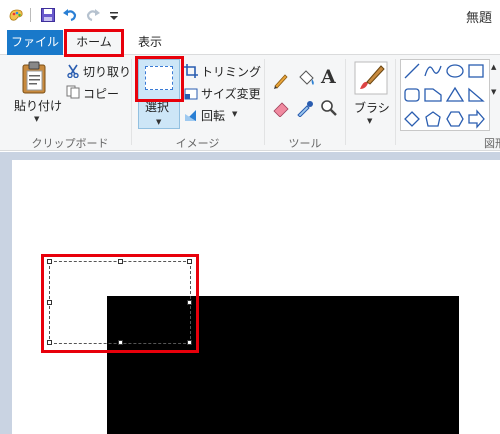 The width and height of the screenshot is (500, 434). I want to click on brushes-icon, so click(371, 78).